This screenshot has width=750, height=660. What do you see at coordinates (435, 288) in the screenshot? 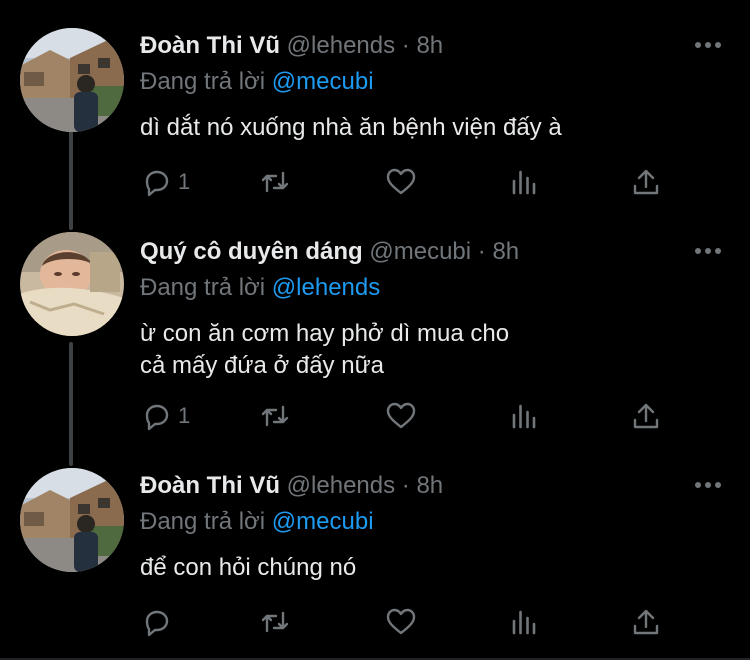
I see `replying-to: Đang trả lời @lehends` at bounding box center [435, 288].